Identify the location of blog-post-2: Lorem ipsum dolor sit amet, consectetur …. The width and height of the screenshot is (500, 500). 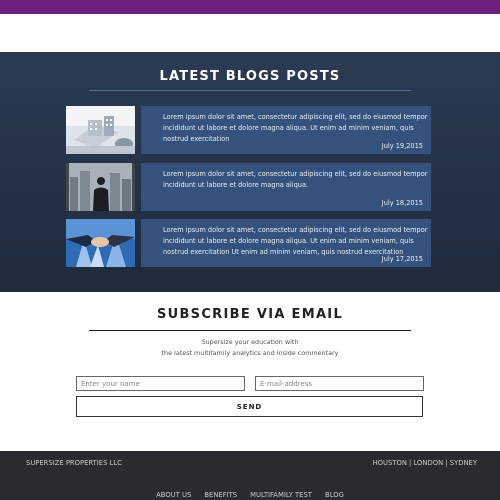
(248, 187).